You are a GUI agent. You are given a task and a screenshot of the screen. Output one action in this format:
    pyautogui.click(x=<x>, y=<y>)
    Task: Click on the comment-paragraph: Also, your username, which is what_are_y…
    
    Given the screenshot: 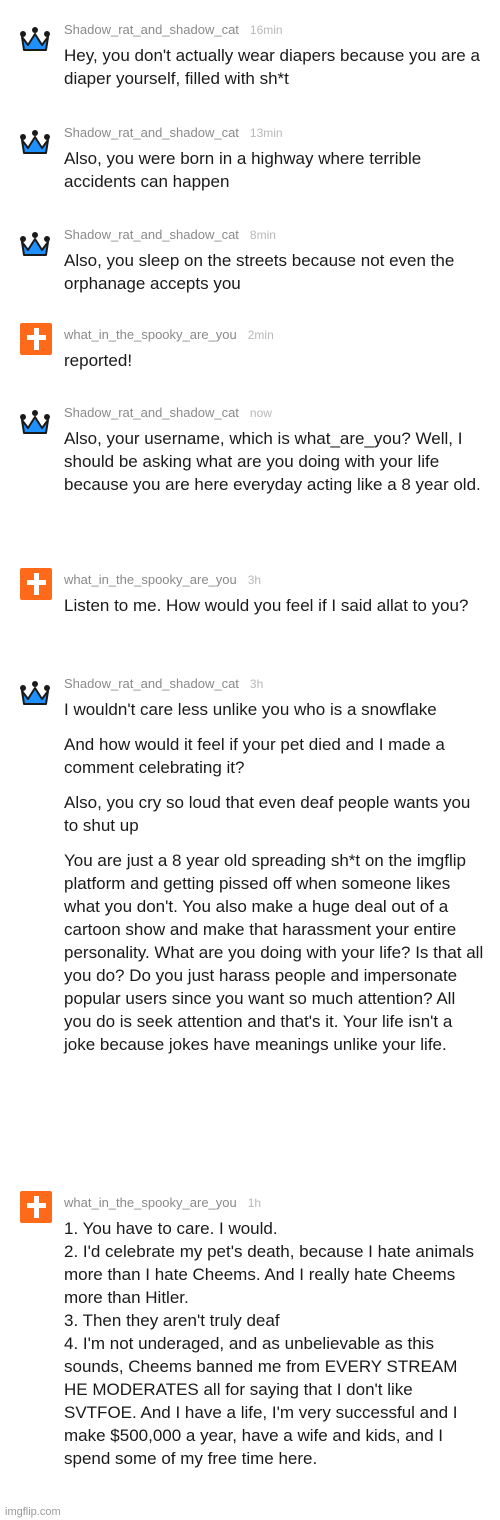 What is the action you would take?
    pyautogui.click(x=272, y=461)
    